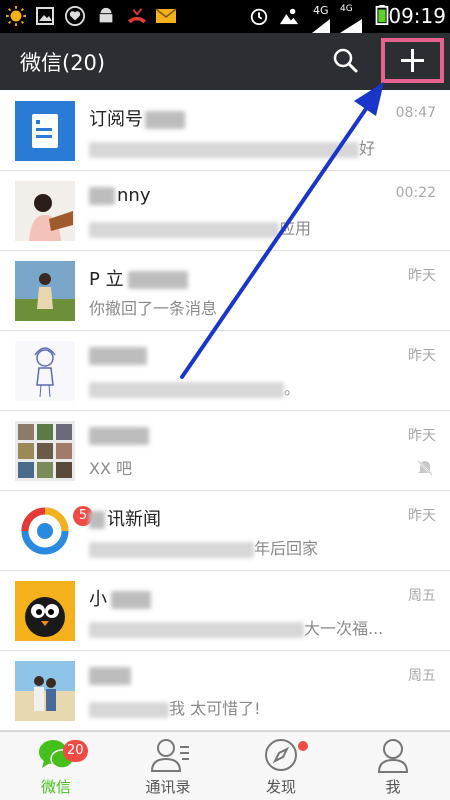 This screenshot has height=800, width=450. Describe the element at coordinates (194, 387) in the screenshot. I see `chat-preview: 。` at that location.